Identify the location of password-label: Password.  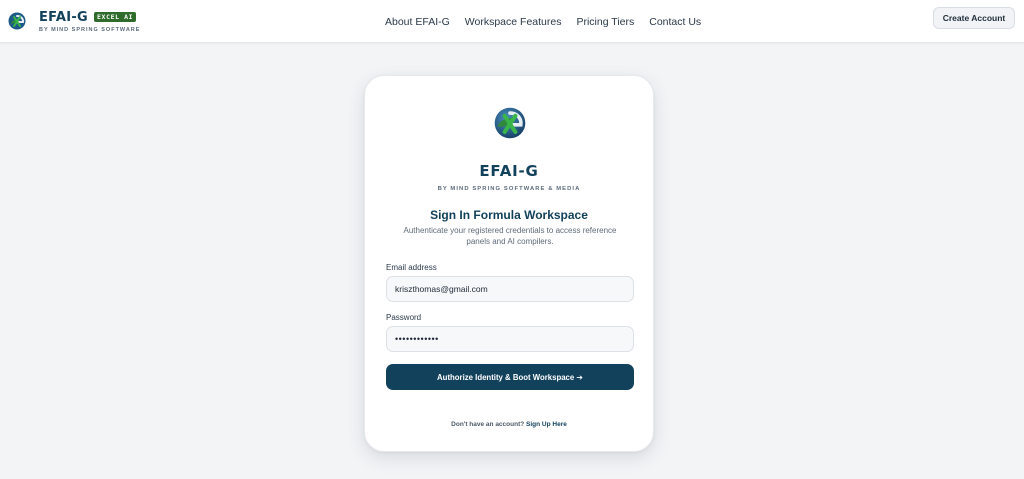
(404, 317).